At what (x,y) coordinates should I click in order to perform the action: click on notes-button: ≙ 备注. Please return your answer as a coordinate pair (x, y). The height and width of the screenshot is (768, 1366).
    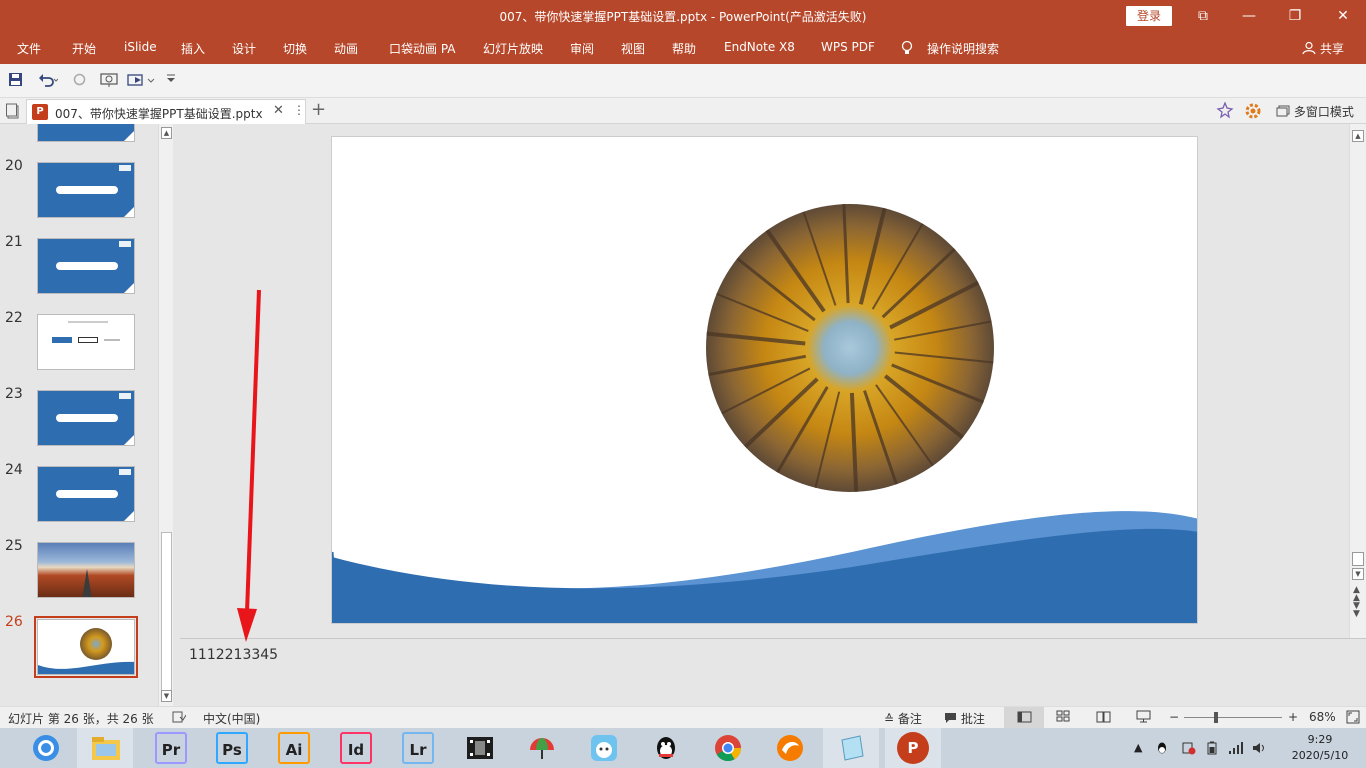
    Looking at the image, I should click on (903, 718).